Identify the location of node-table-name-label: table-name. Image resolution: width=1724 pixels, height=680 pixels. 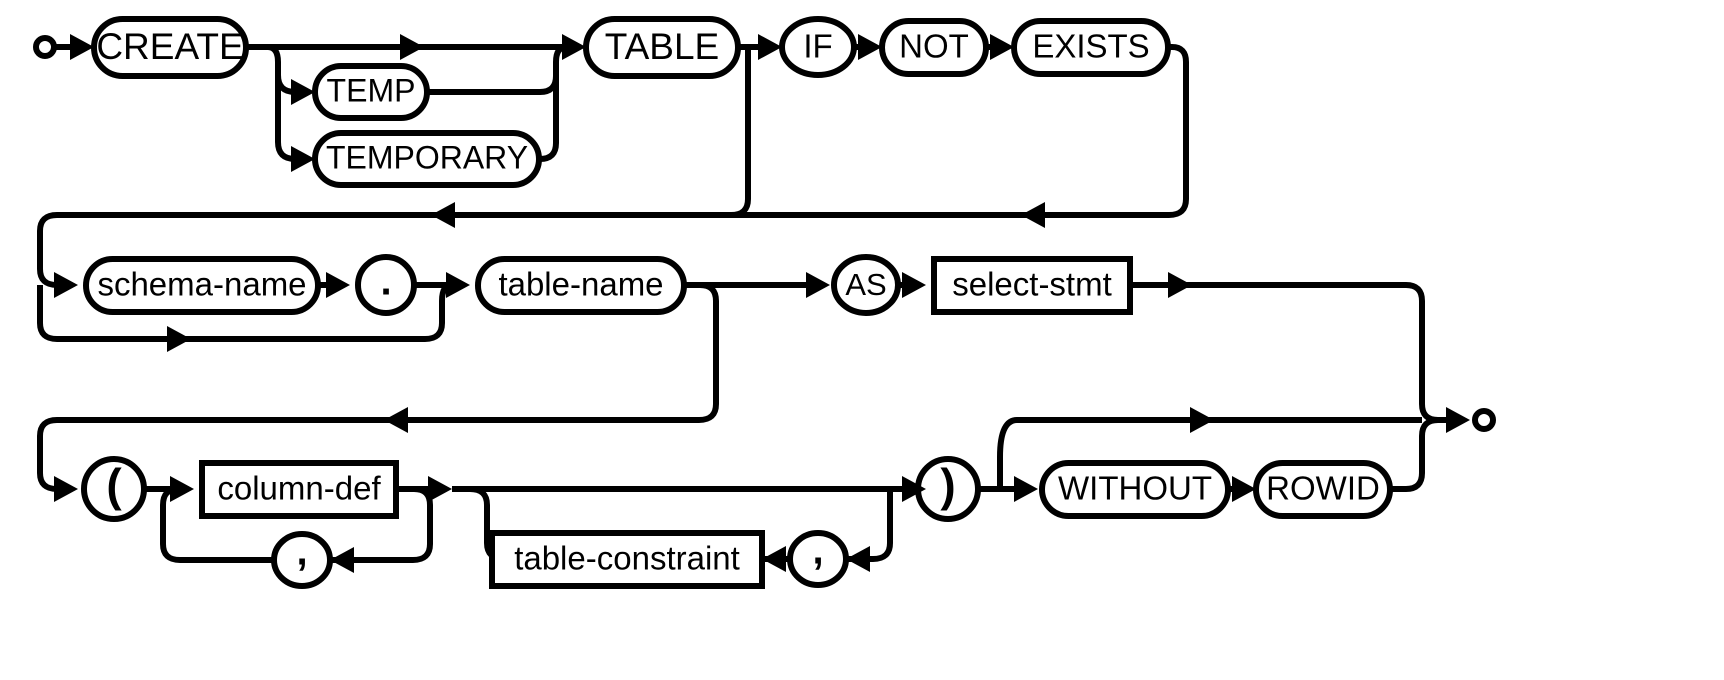
(580, 284).